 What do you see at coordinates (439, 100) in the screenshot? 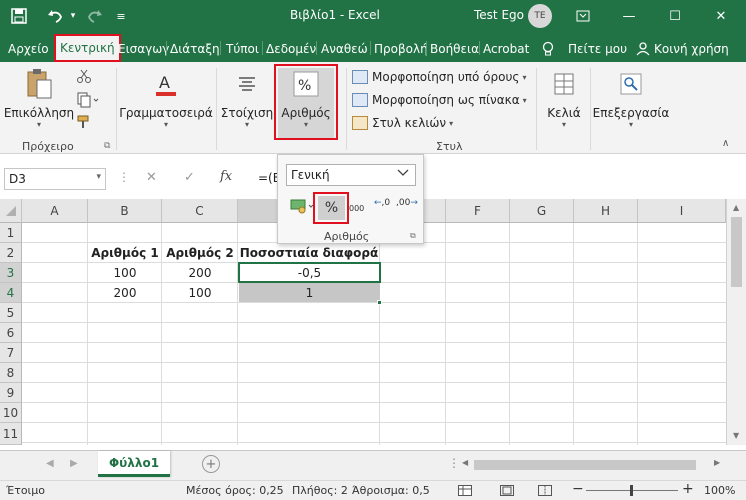
I see `format-as-table-button: Μορφοποίηση ως πίνακα ▾` at bounding box center [439, 100].